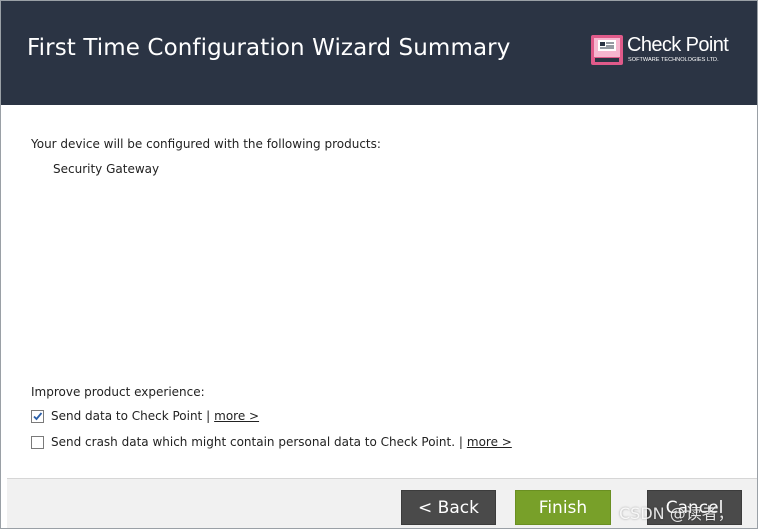 The image size is (758, 529). I want to click on send-data-option: Send data to Check Point | more >, so click(145, 416).